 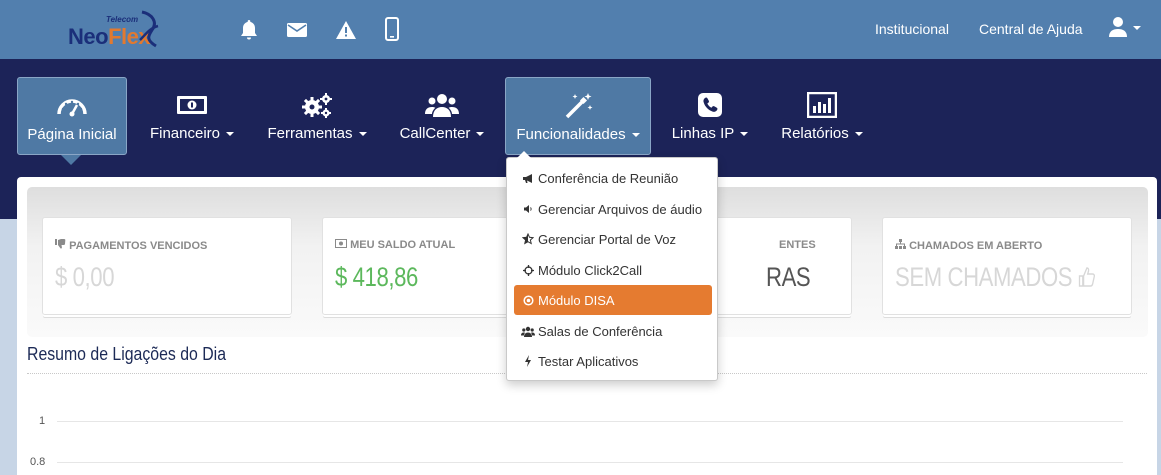 I want to click on card-chamados-em-aberto: CHAMADOS EM ABERTO SEM CHAMADOS, so click(x=1007, y=266).